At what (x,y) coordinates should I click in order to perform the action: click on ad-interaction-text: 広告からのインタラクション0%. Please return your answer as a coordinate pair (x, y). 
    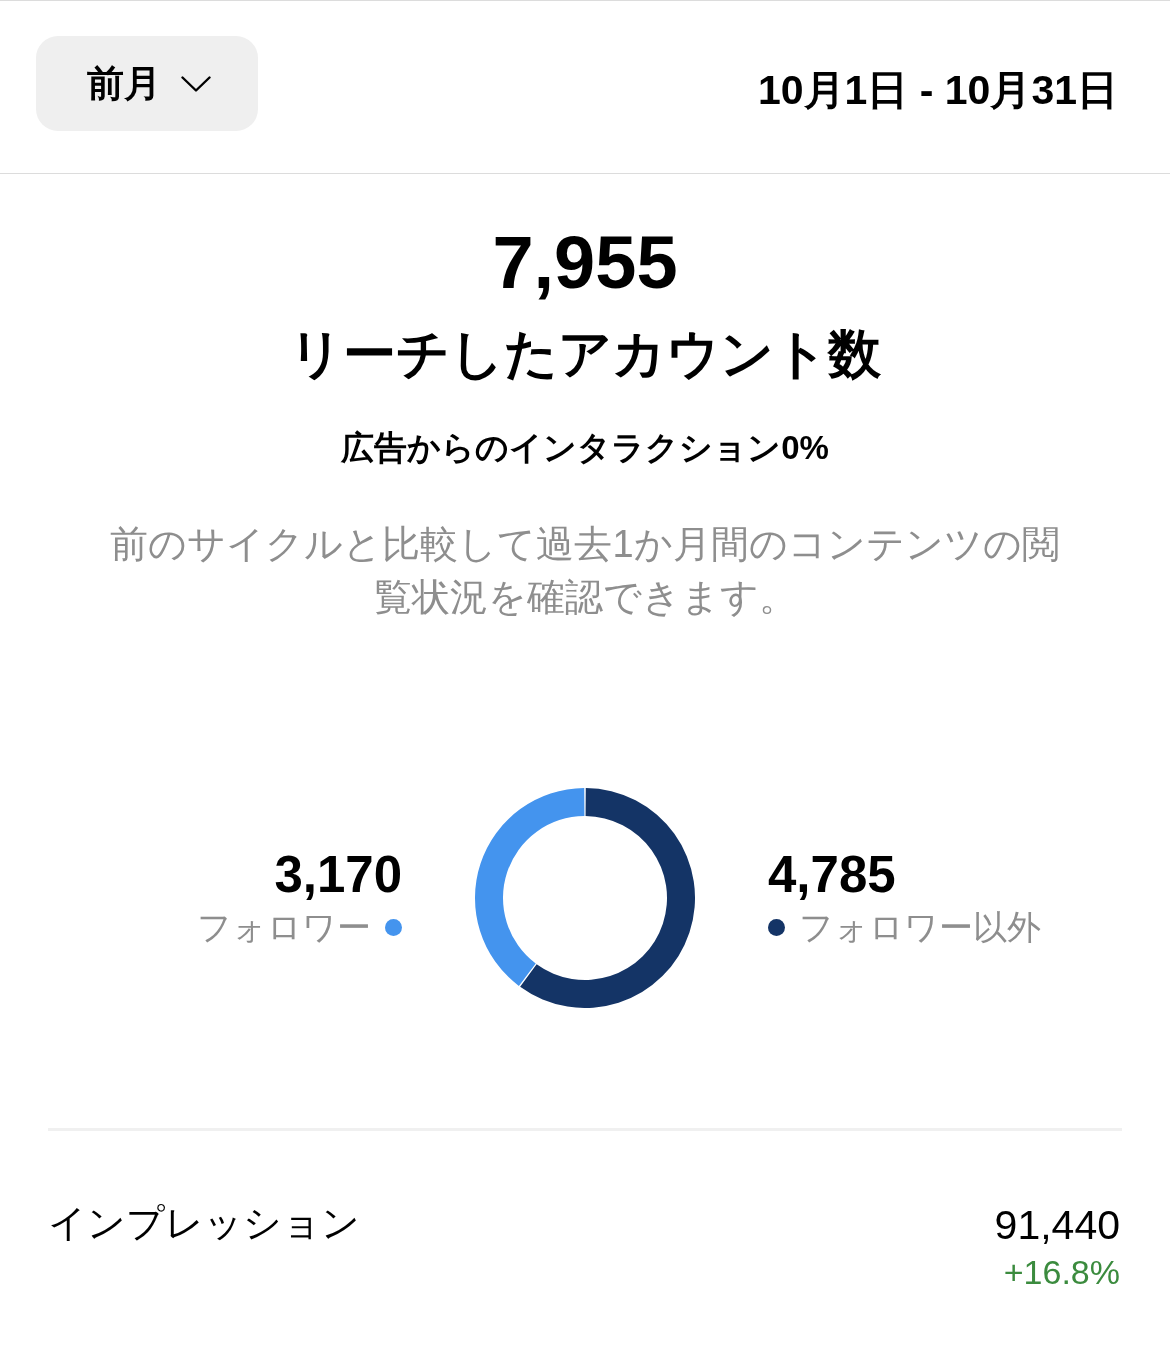
    Looking at the image, I should click on (585, 447).